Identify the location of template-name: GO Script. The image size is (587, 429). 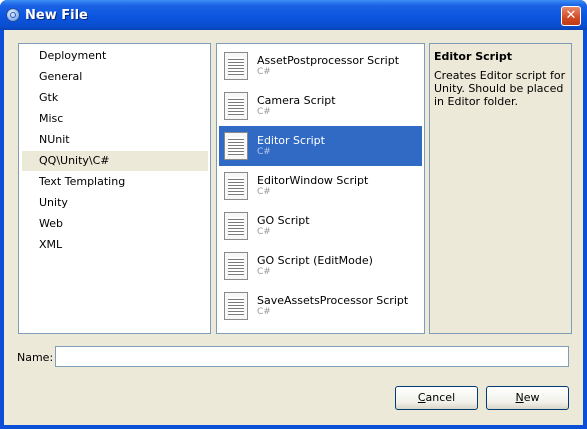
(283, 220).